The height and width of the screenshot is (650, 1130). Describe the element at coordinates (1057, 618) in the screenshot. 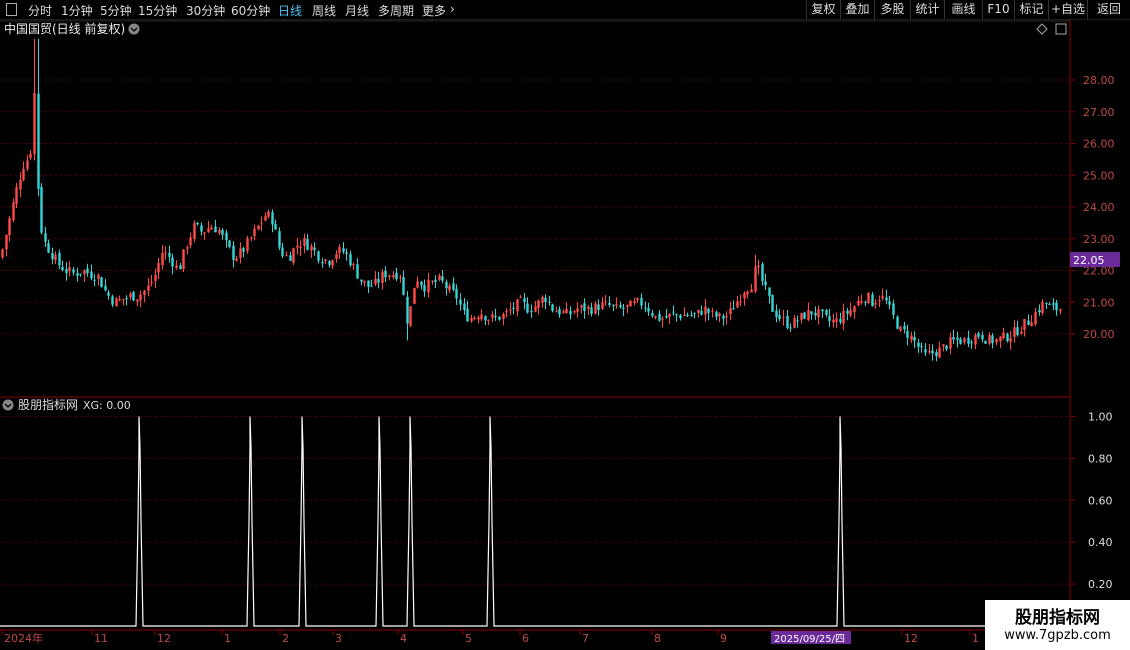

I see `watermark-title: 股朋指标网` at that location.